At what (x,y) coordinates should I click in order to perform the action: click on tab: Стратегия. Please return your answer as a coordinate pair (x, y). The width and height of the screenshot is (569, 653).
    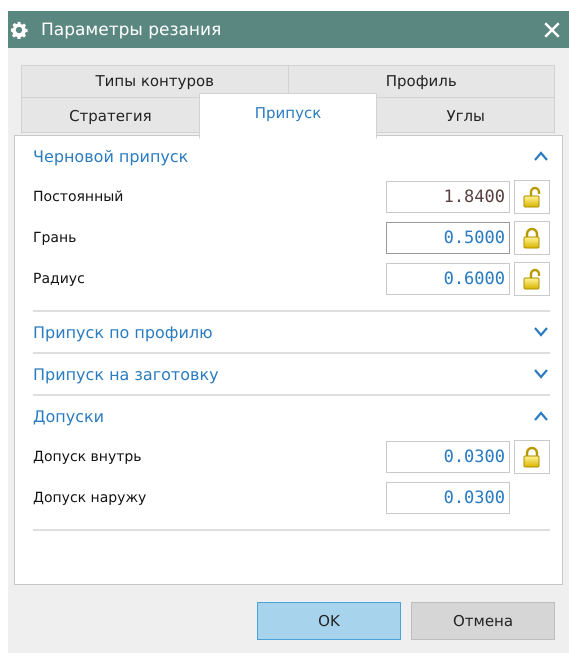
    Looking at the image, I should click on (110, 115).